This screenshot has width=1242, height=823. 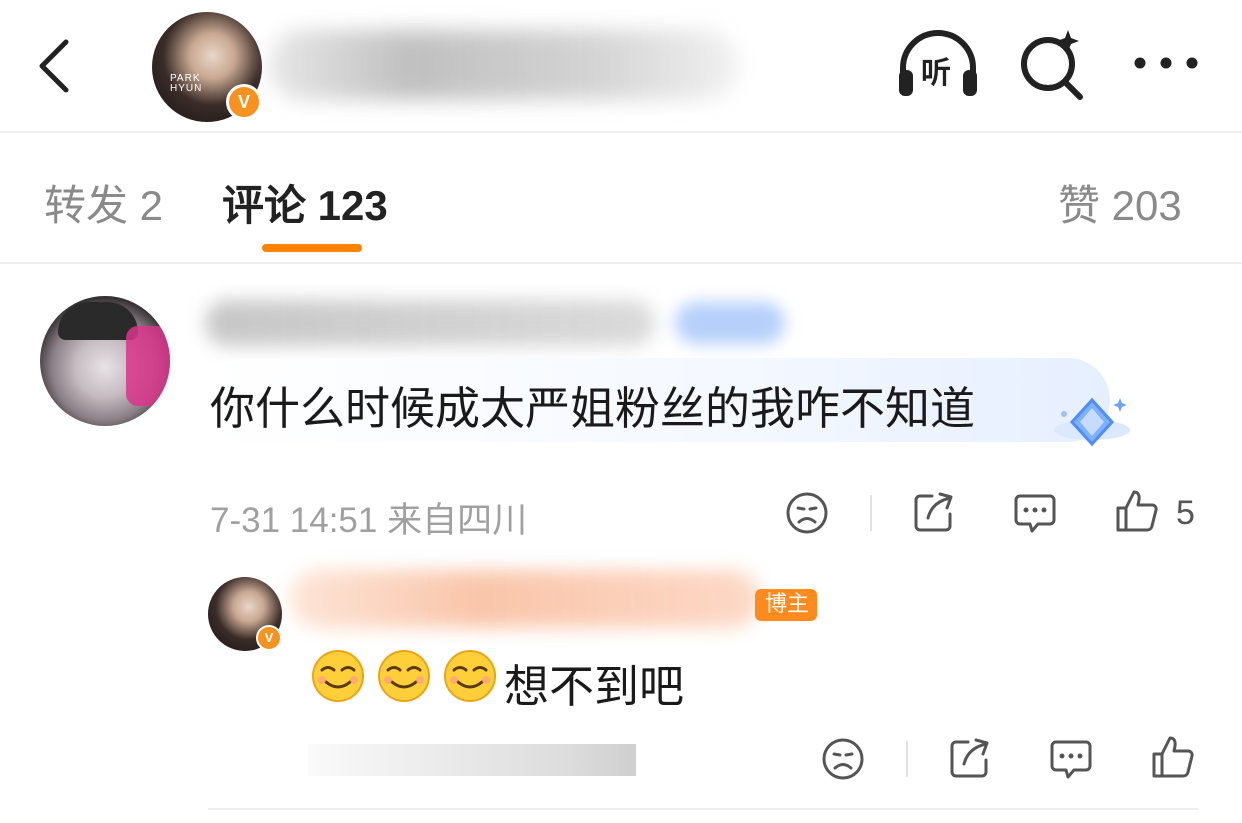 I want to click on comment-text: 你什么时候成太严姐粉丝的我咋不知道, so click(x=593, y=408).